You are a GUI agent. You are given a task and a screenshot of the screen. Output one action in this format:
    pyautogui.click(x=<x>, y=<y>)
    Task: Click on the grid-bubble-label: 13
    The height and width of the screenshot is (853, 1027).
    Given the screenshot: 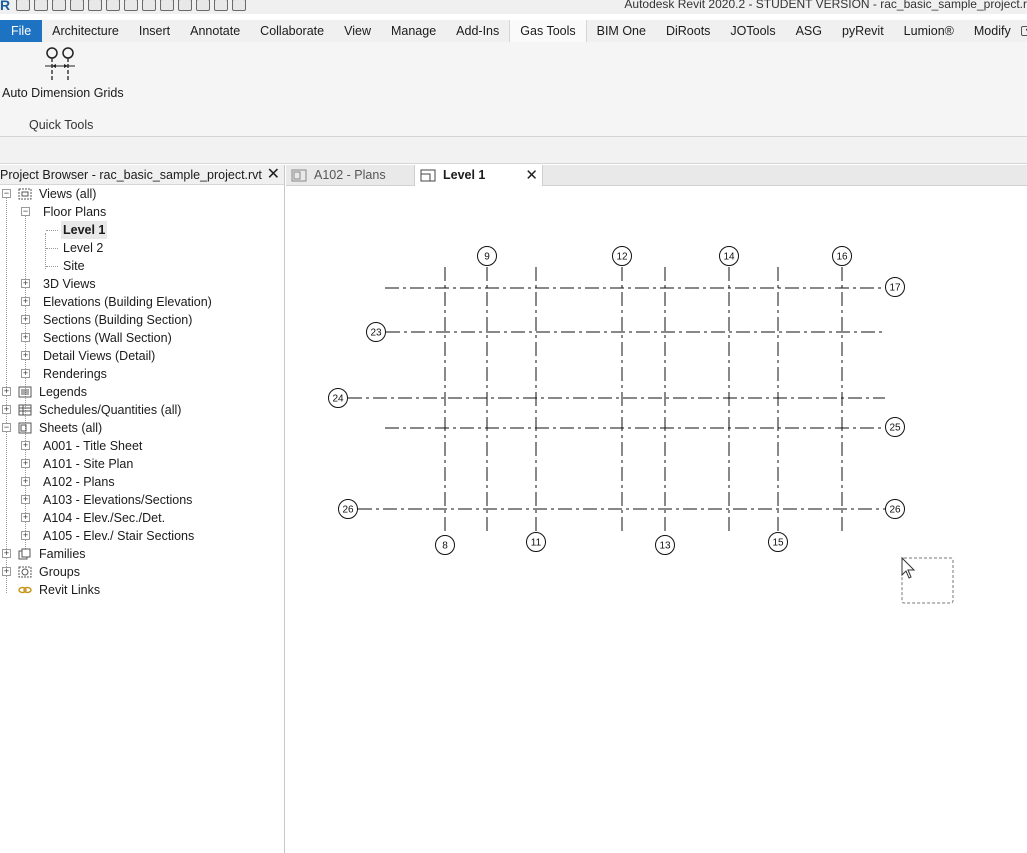 What is the action you would take?
    pyautogui.click(x=665, y=546)
    